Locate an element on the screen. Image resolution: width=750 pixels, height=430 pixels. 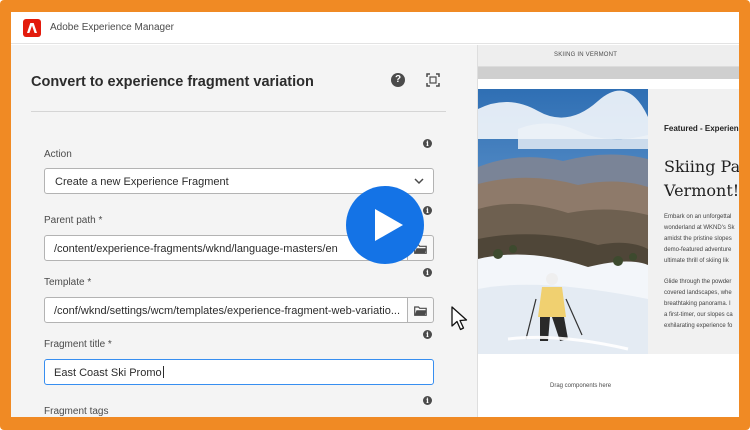
article-headline: Skiing Par Vermont! is located at coordinates (701, 178).